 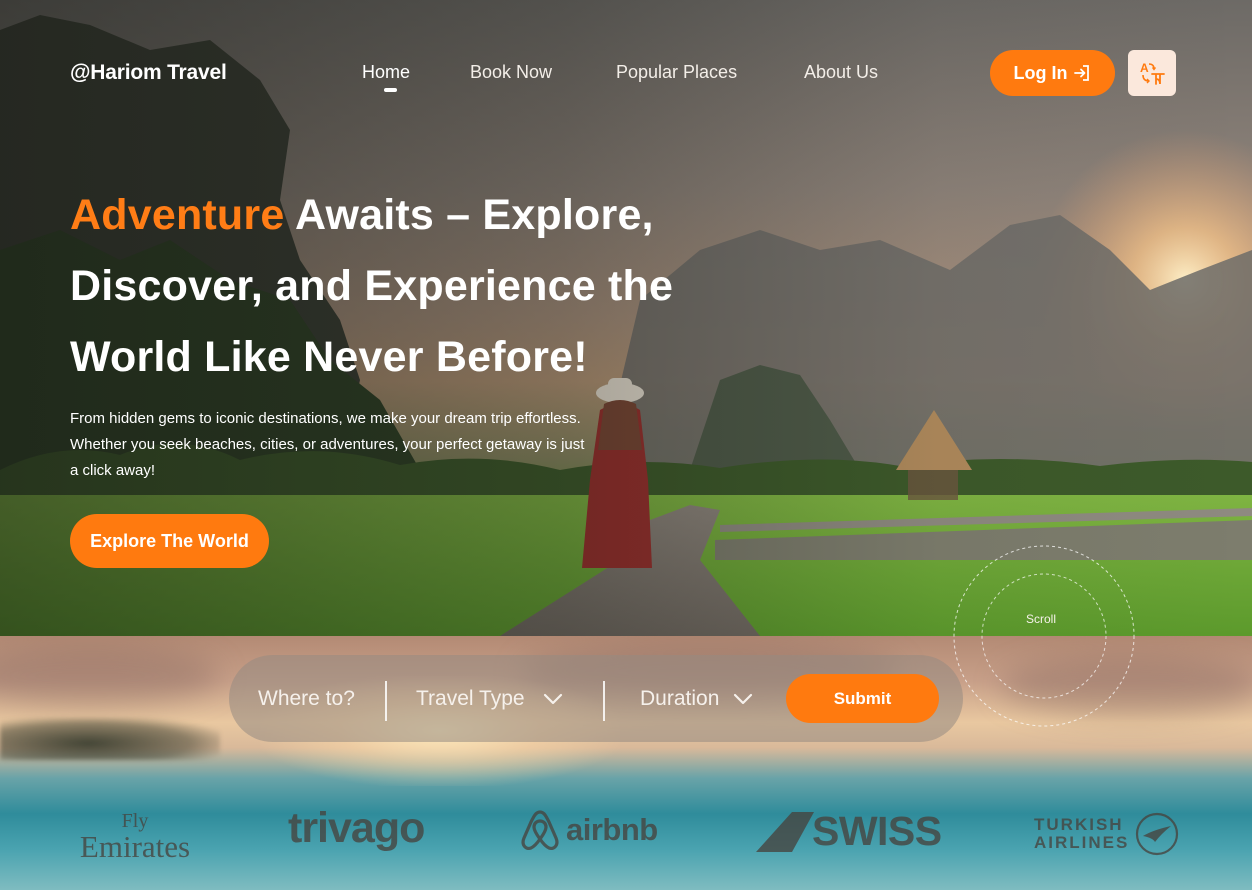 What do you see at coordinates (785, 831) in the screenshot?
I see `swiss-tail-icon` at bounding box center [785, 831].